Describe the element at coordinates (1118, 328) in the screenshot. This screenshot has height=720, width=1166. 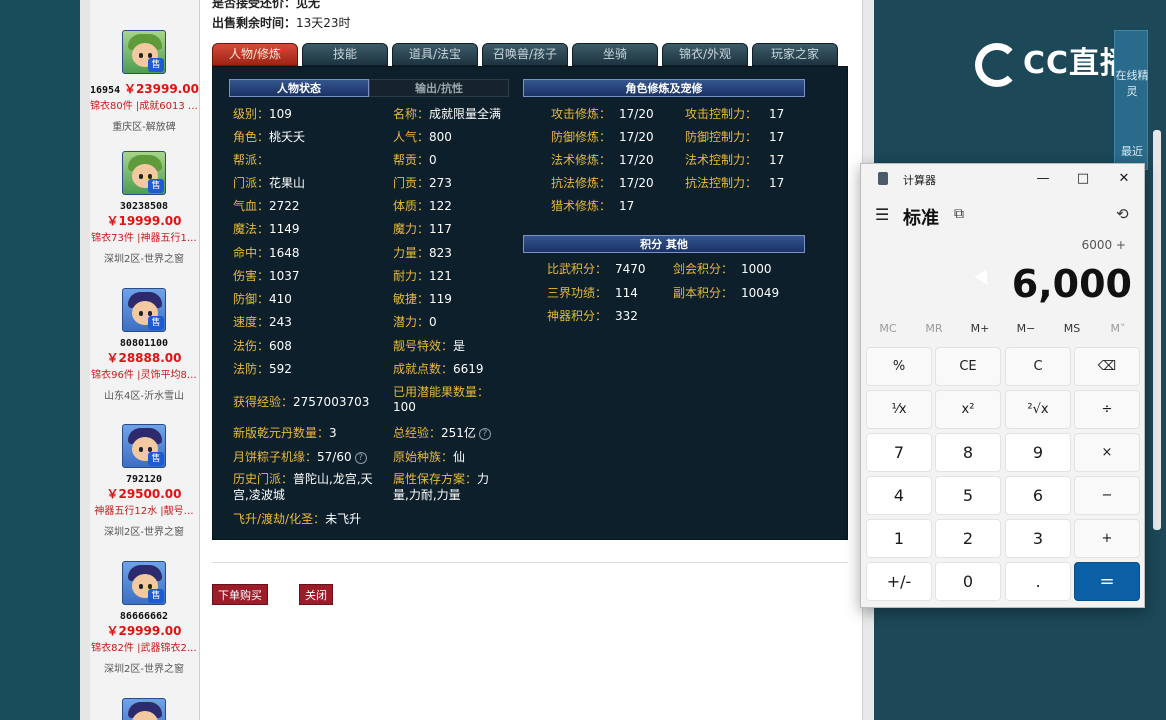
I see `memory-list-button: M˅` at that location.